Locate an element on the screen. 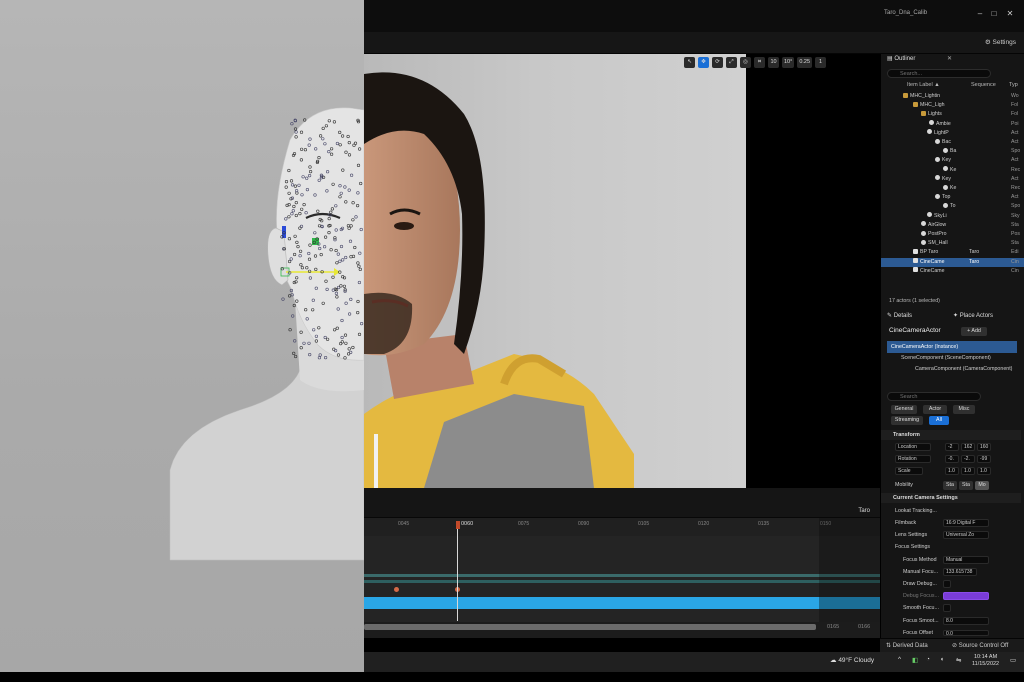 Image resolution: width=1024 pixels, height=682 pixels. lens-dropdown: Universal Zo is located at coordinates (966, 535).